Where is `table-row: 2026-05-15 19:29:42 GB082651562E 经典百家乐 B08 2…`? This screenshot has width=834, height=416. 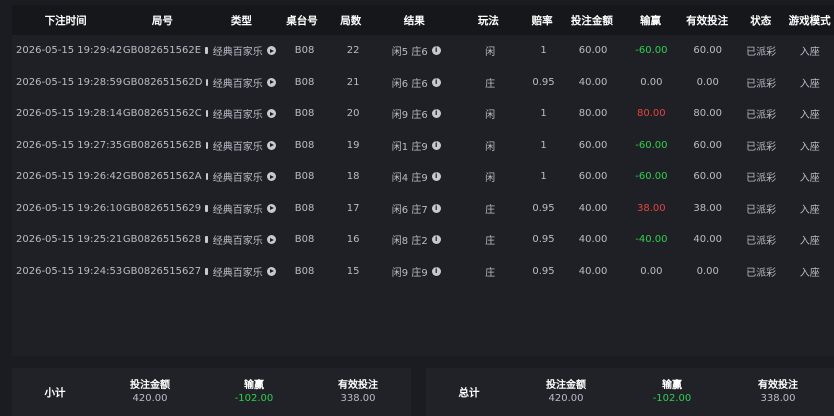
table-row: 2026-05-15 19:29:42 GB082651562E 经典百家乐 B08 2… is located at coordinates (423, 51).